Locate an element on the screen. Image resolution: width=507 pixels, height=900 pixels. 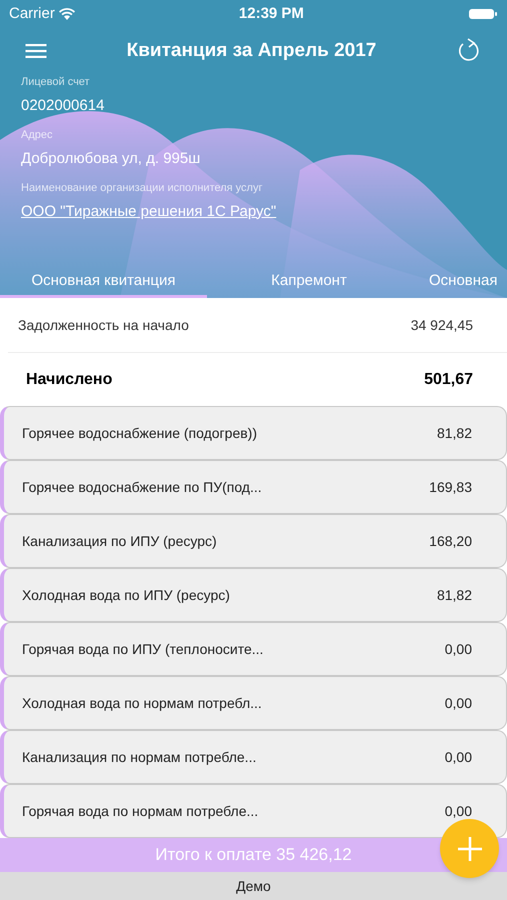
service-row: Канализация по ИПУ (ресурс) 168,20 is located at coordinates (253, 541).